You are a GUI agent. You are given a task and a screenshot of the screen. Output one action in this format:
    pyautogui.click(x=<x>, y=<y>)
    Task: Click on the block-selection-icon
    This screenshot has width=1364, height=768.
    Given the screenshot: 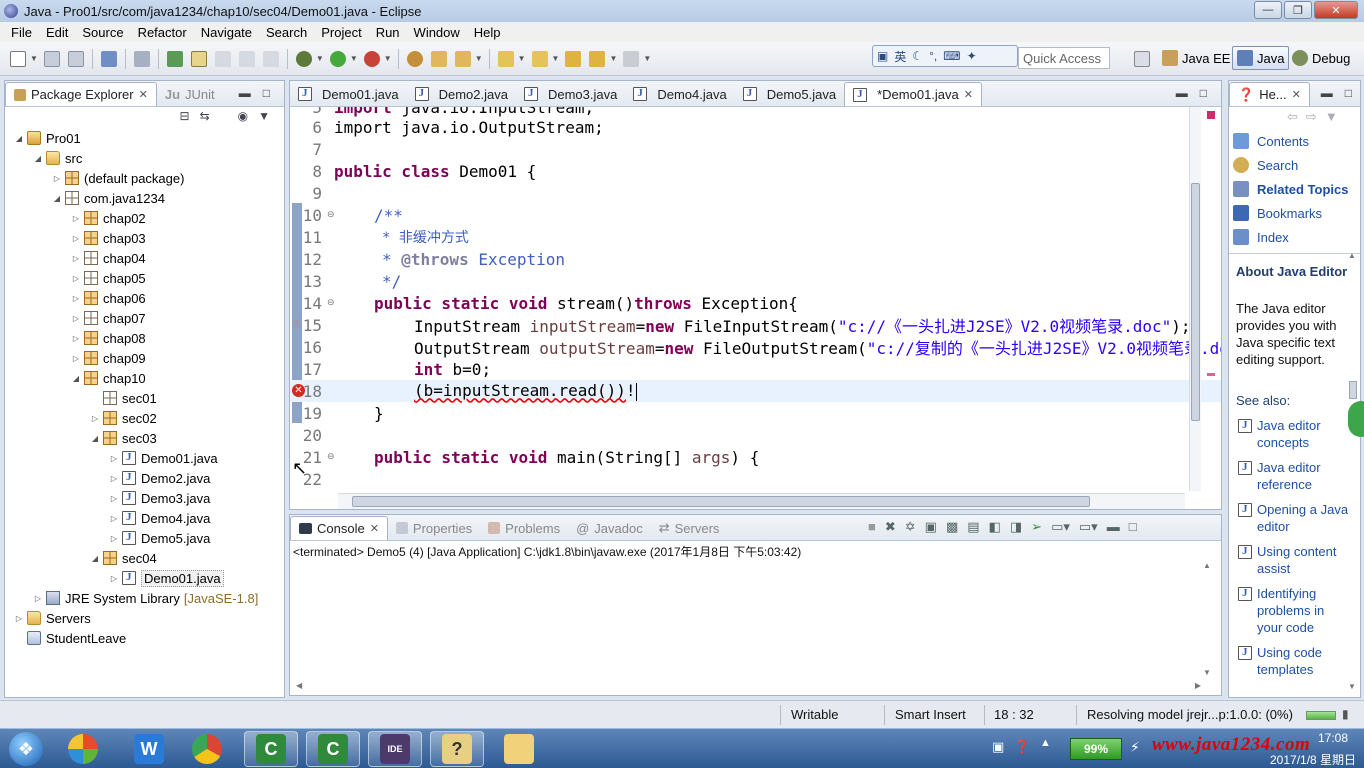 What is the action you would take?
    pyautogui.click(x=222, y=58)
    